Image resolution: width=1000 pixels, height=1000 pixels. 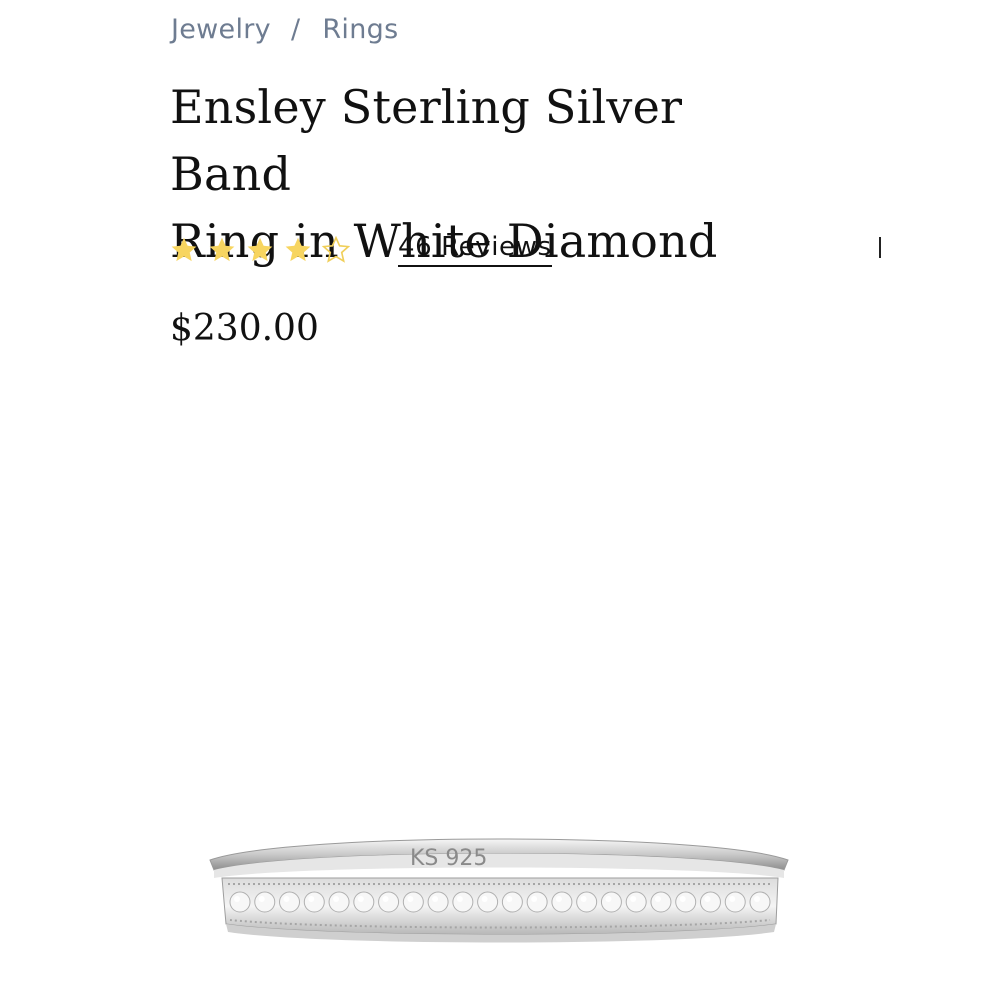 I want to click on product-price: $230.00, so click(x=244, y=328).